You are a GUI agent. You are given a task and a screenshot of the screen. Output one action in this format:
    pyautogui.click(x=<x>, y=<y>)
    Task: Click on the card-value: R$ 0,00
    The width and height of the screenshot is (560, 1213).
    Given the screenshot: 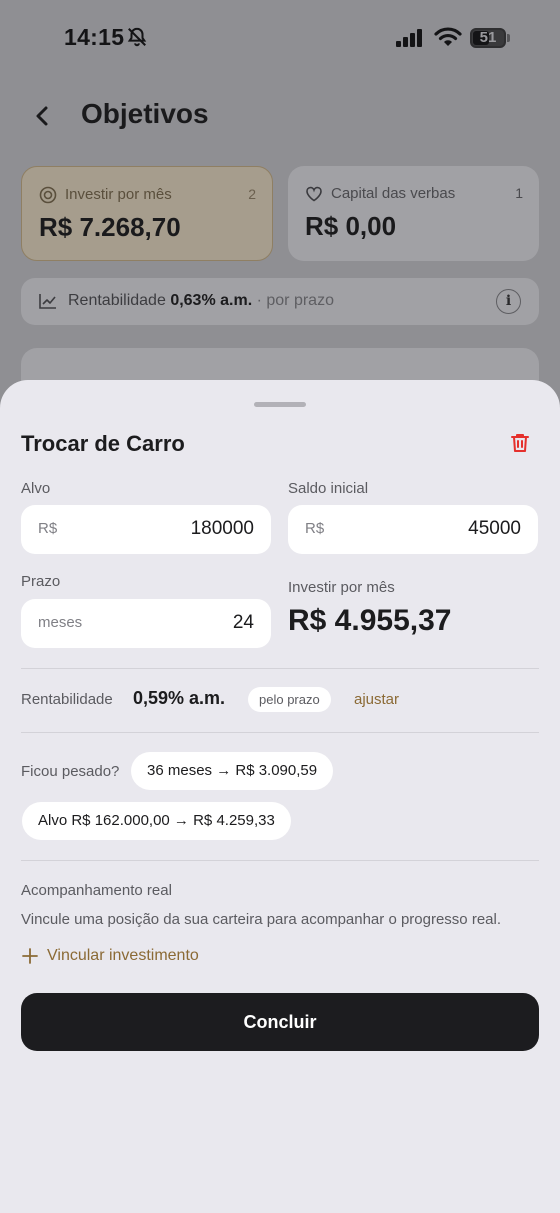 What is the action you would take?
    pyautogui.click(x=351, y=226)
    